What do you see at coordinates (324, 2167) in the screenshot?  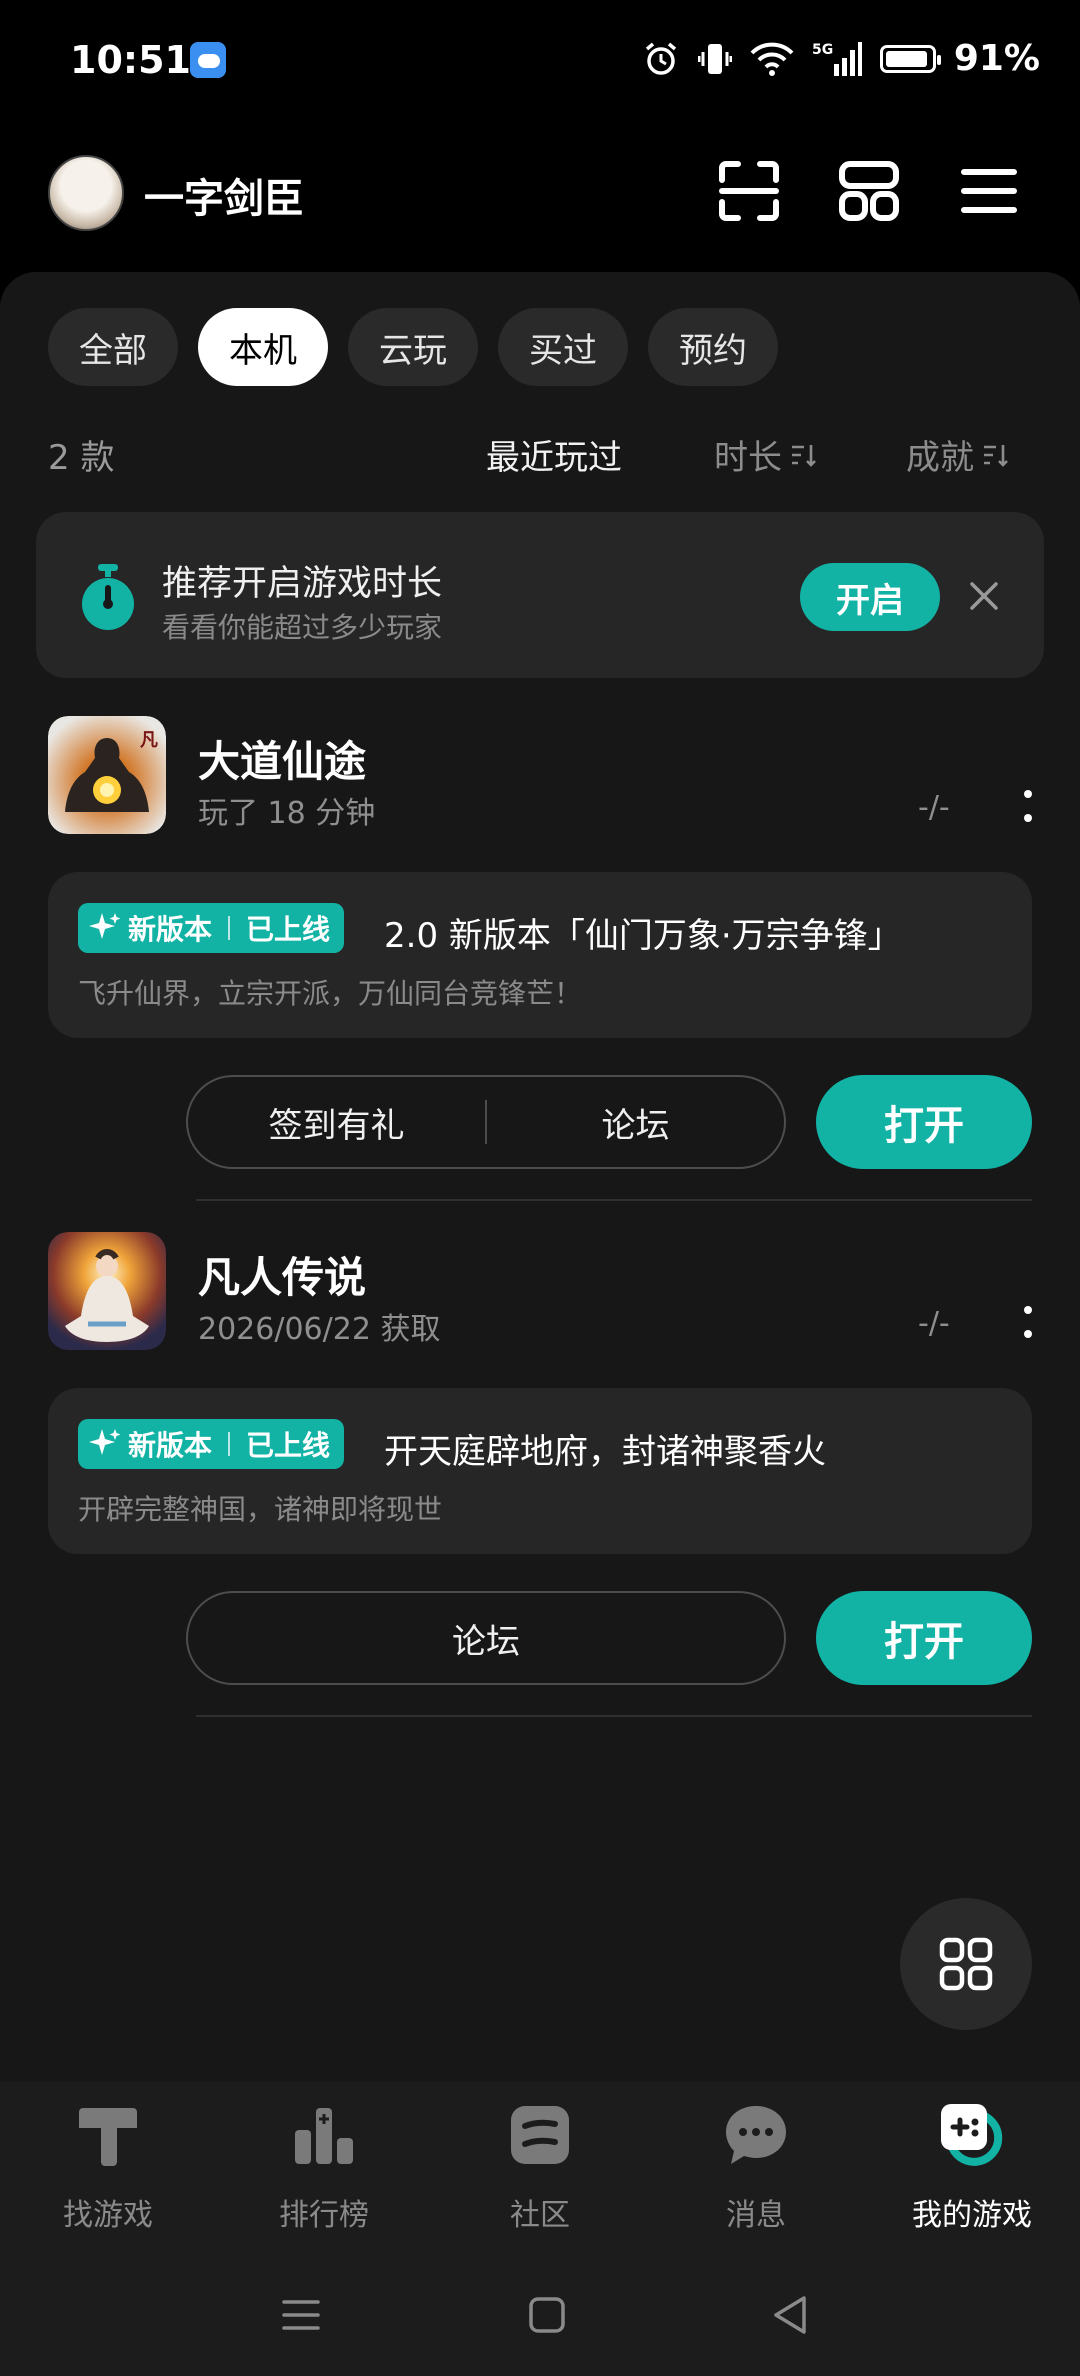 I see `nav-rankings: 排行榜` at bounding box center [324, 2167].